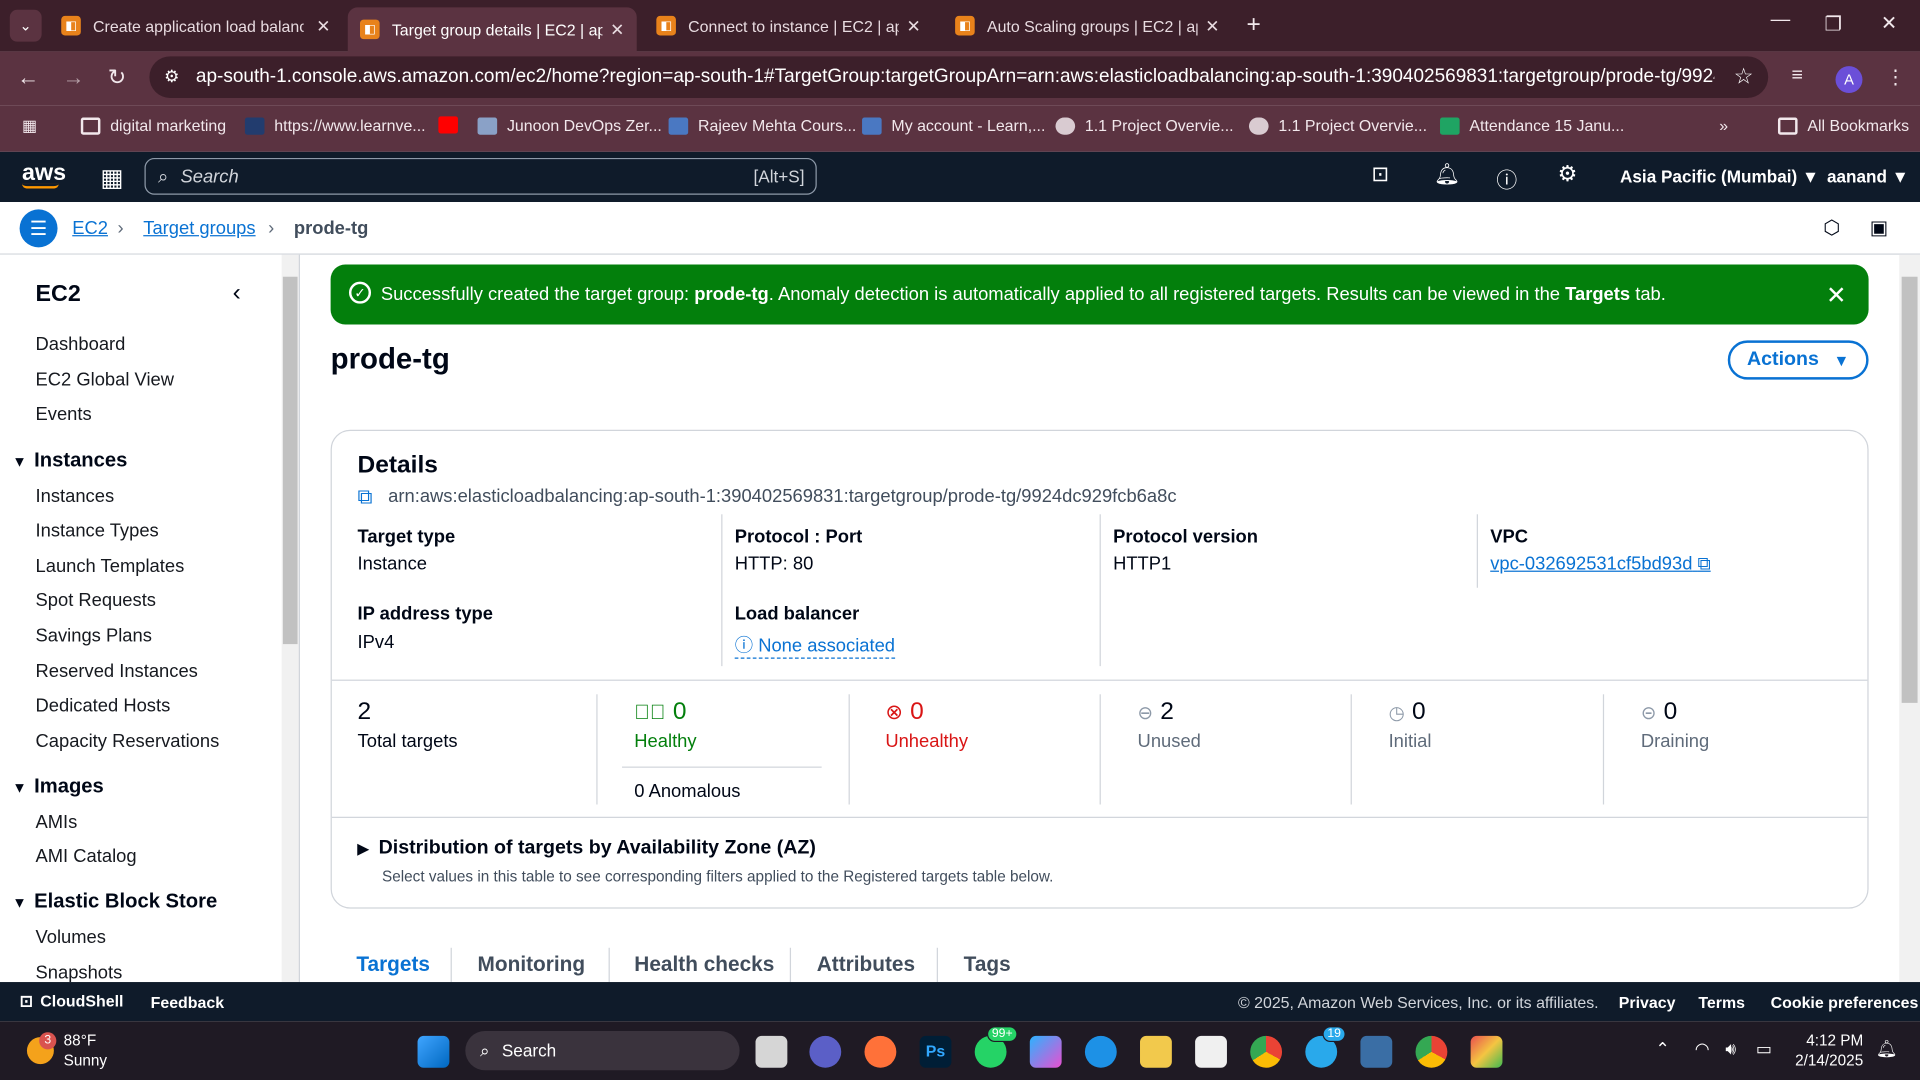 The image size is (1920, 1080). What do you see at coordinates (1721, 1002) in the screenshot?
I see `terms-link: Terms` at bounding box center [1721, 1002].